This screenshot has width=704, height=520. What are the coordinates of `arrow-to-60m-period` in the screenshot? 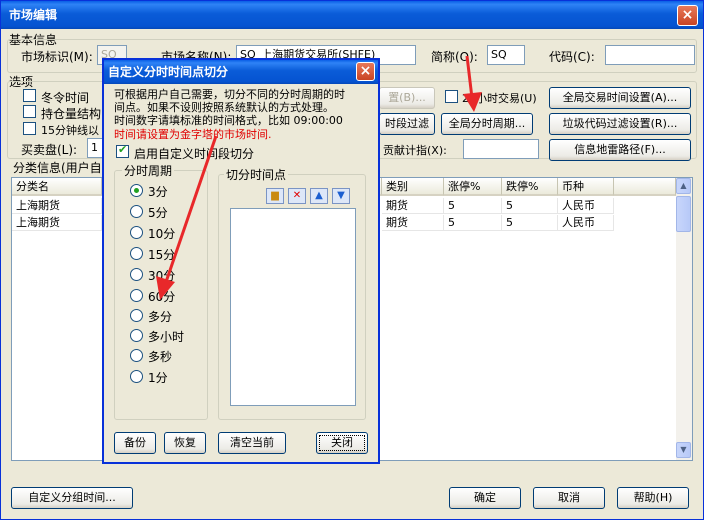 It's located at (187, 217).